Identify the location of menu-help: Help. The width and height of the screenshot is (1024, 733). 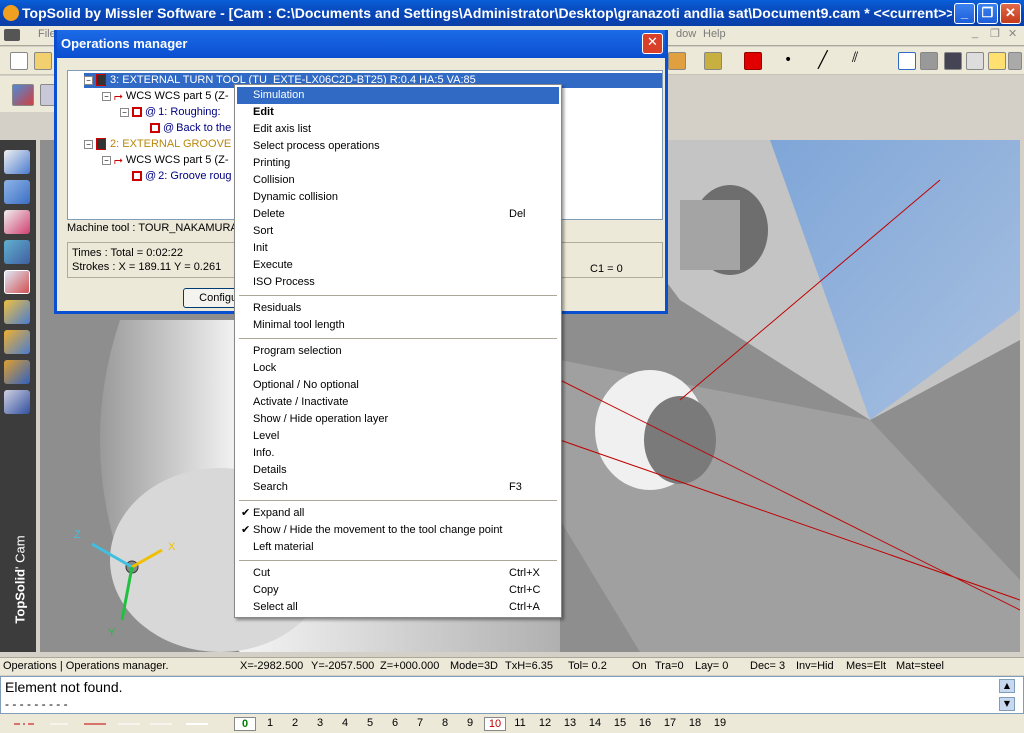
(714, 34).